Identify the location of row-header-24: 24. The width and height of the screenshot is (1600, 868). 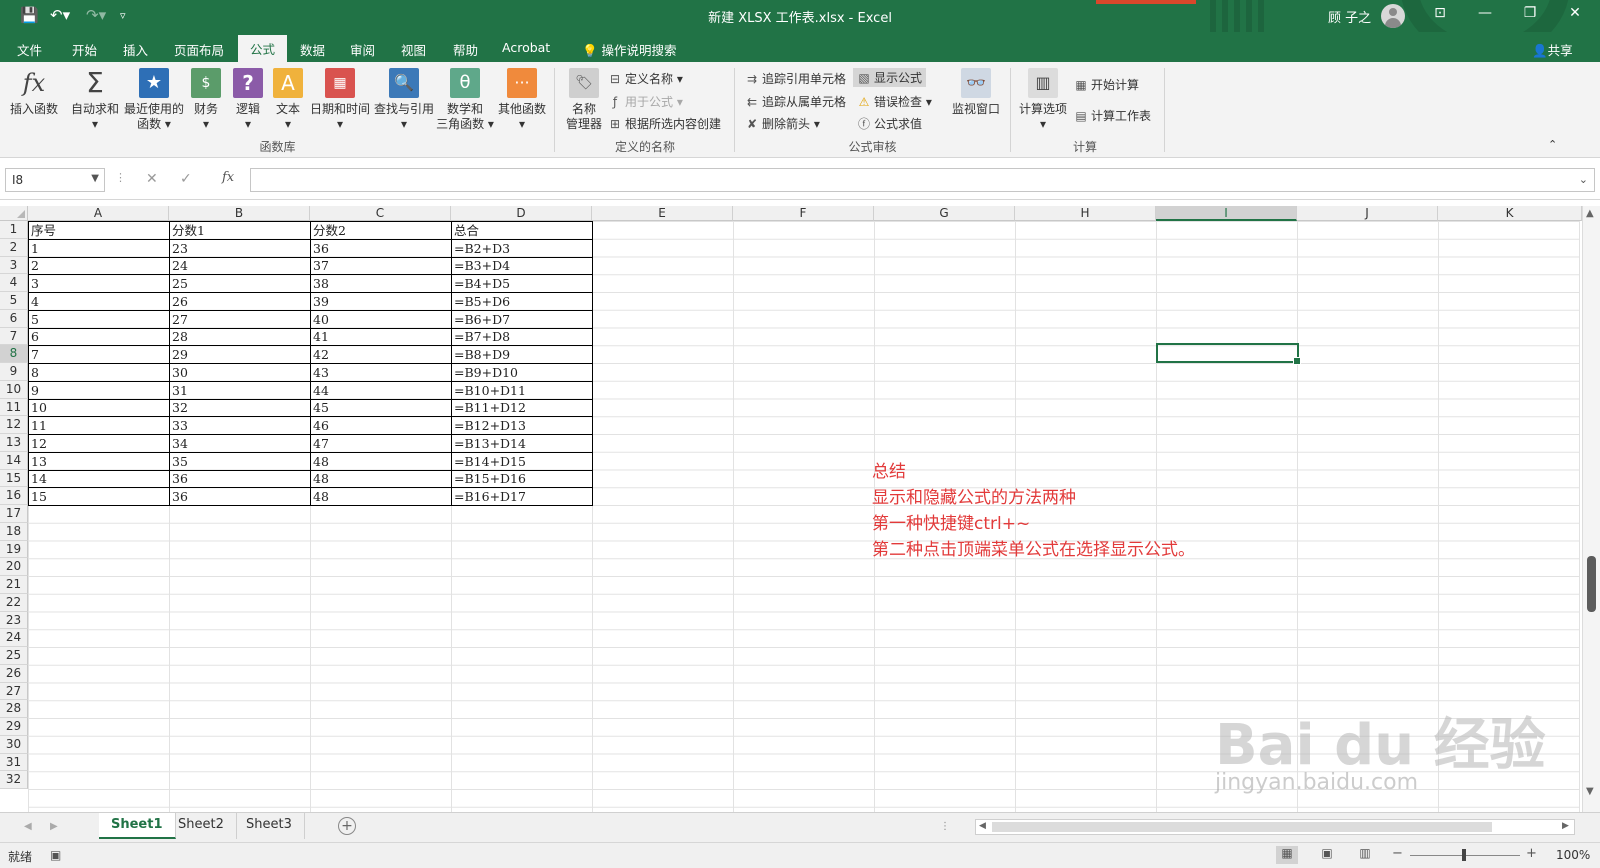
(14, 638).